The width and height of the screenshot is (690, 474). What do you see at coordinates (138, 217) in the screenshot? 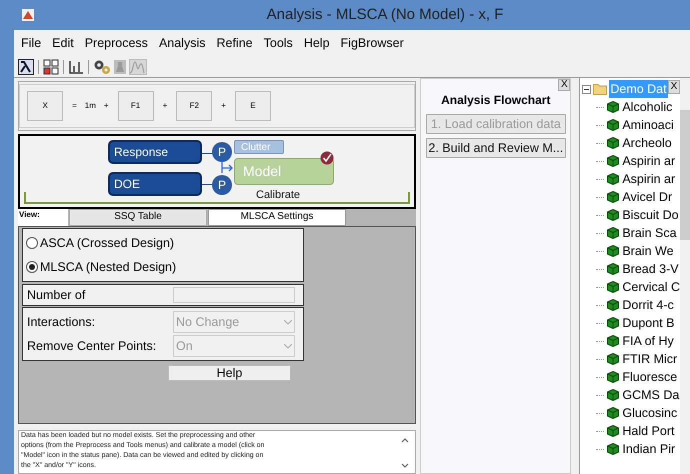
I see `view-tab: SSQ Table` at bounding box center [138, 217].